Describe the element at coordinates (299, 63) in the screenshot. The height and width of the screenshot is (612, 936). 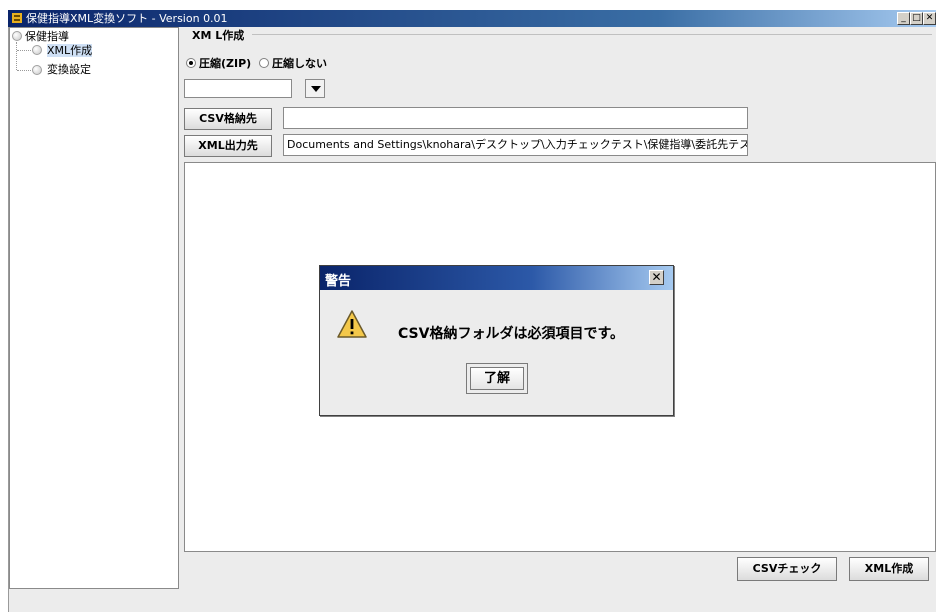
I see `radio-no-compress-label: 圧縮しない` at that location.